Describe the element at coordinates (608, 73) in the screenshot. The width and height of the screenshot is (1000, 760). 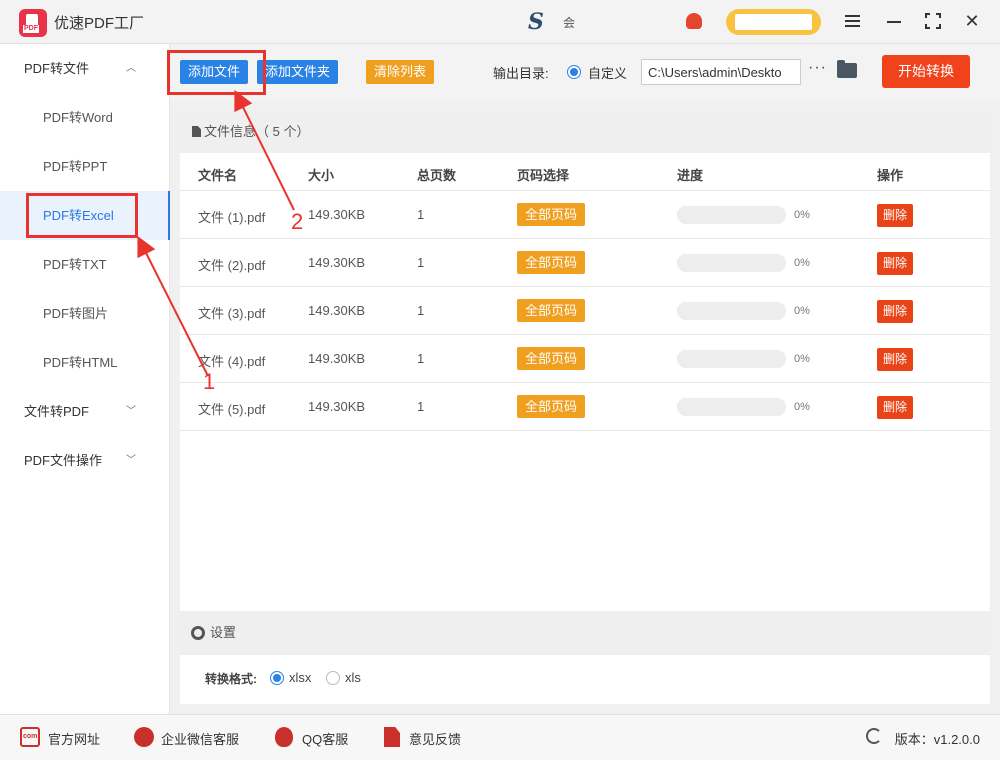
I see `output-custom-label: 自定义` at that location.